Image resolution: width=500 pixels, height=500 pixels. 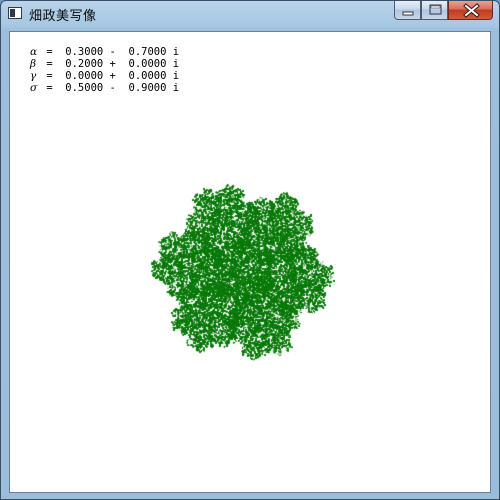 What do you see at coordinates (408, 13) in the screenshot?
I see `minimize-icon` at bounding box center [408, 13].